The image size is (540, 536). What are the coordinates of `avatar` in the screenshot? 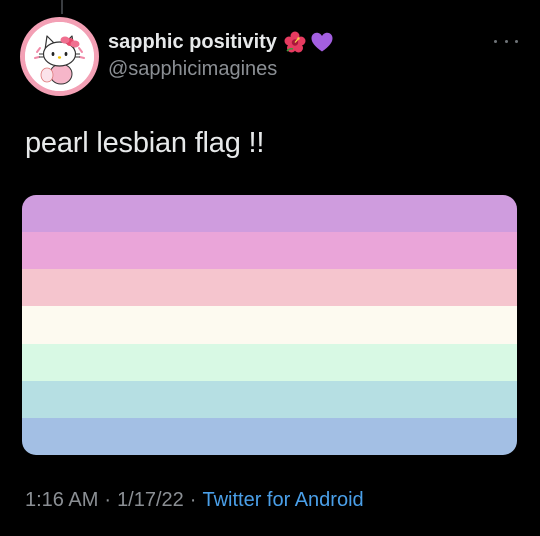 It's located at (59, 56).